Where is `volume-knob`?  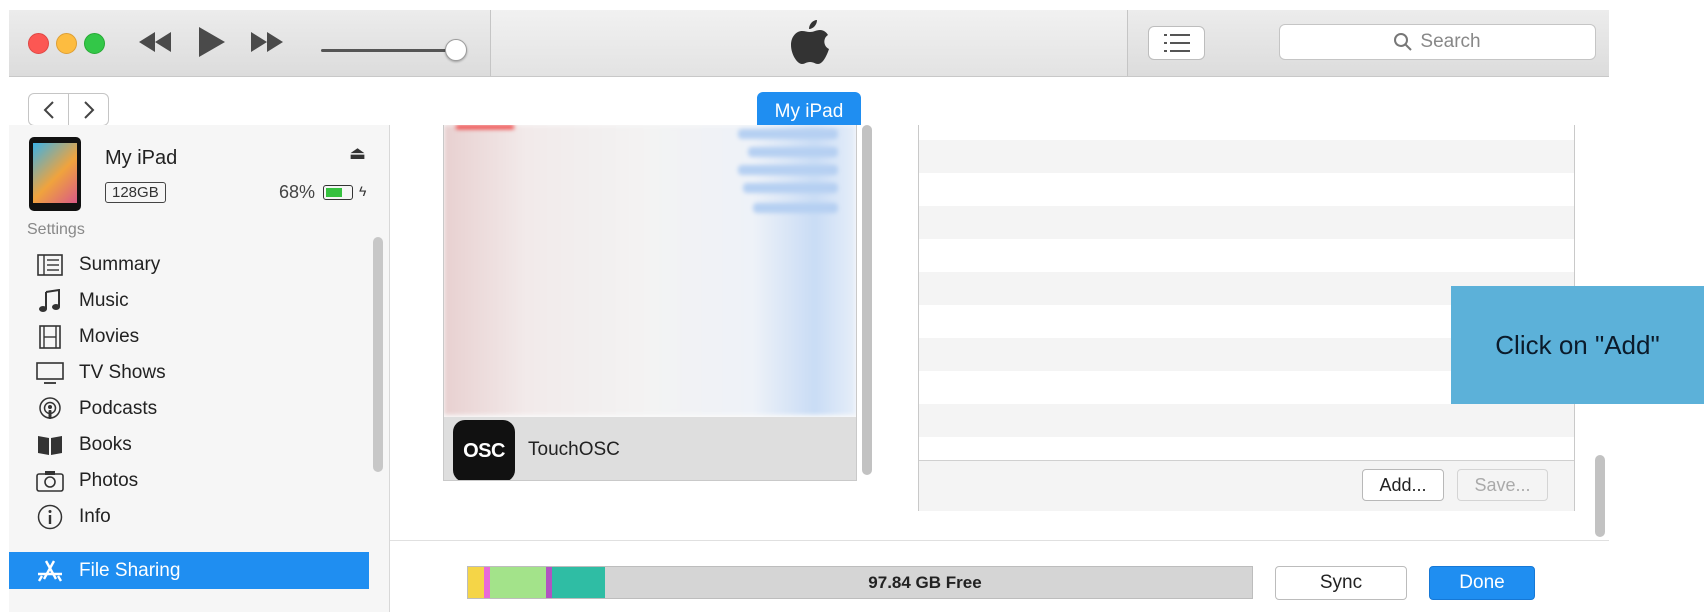 volume-knob is located at coordinates (456, 50).